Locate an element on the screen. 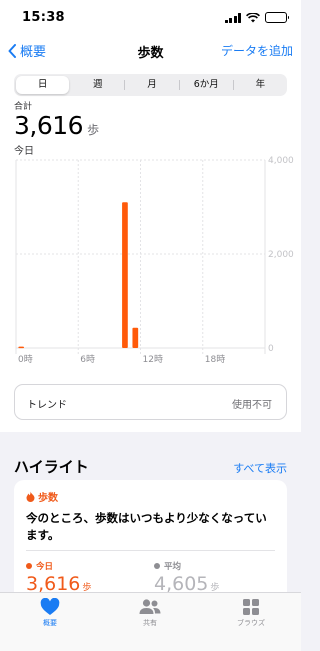 The width and height of the screenshot is (320, 651). navigation-bar: 概要 歩数 データを追加 is located at coordinates (150, 51).